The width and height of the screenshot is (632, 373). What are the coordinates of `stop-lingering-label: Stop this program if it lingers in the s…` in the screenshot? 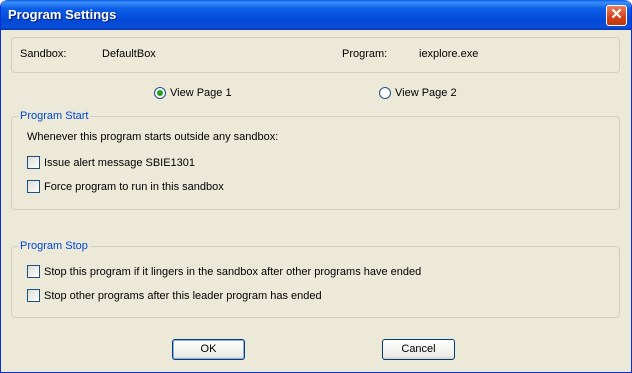 It's located at (232, 272).